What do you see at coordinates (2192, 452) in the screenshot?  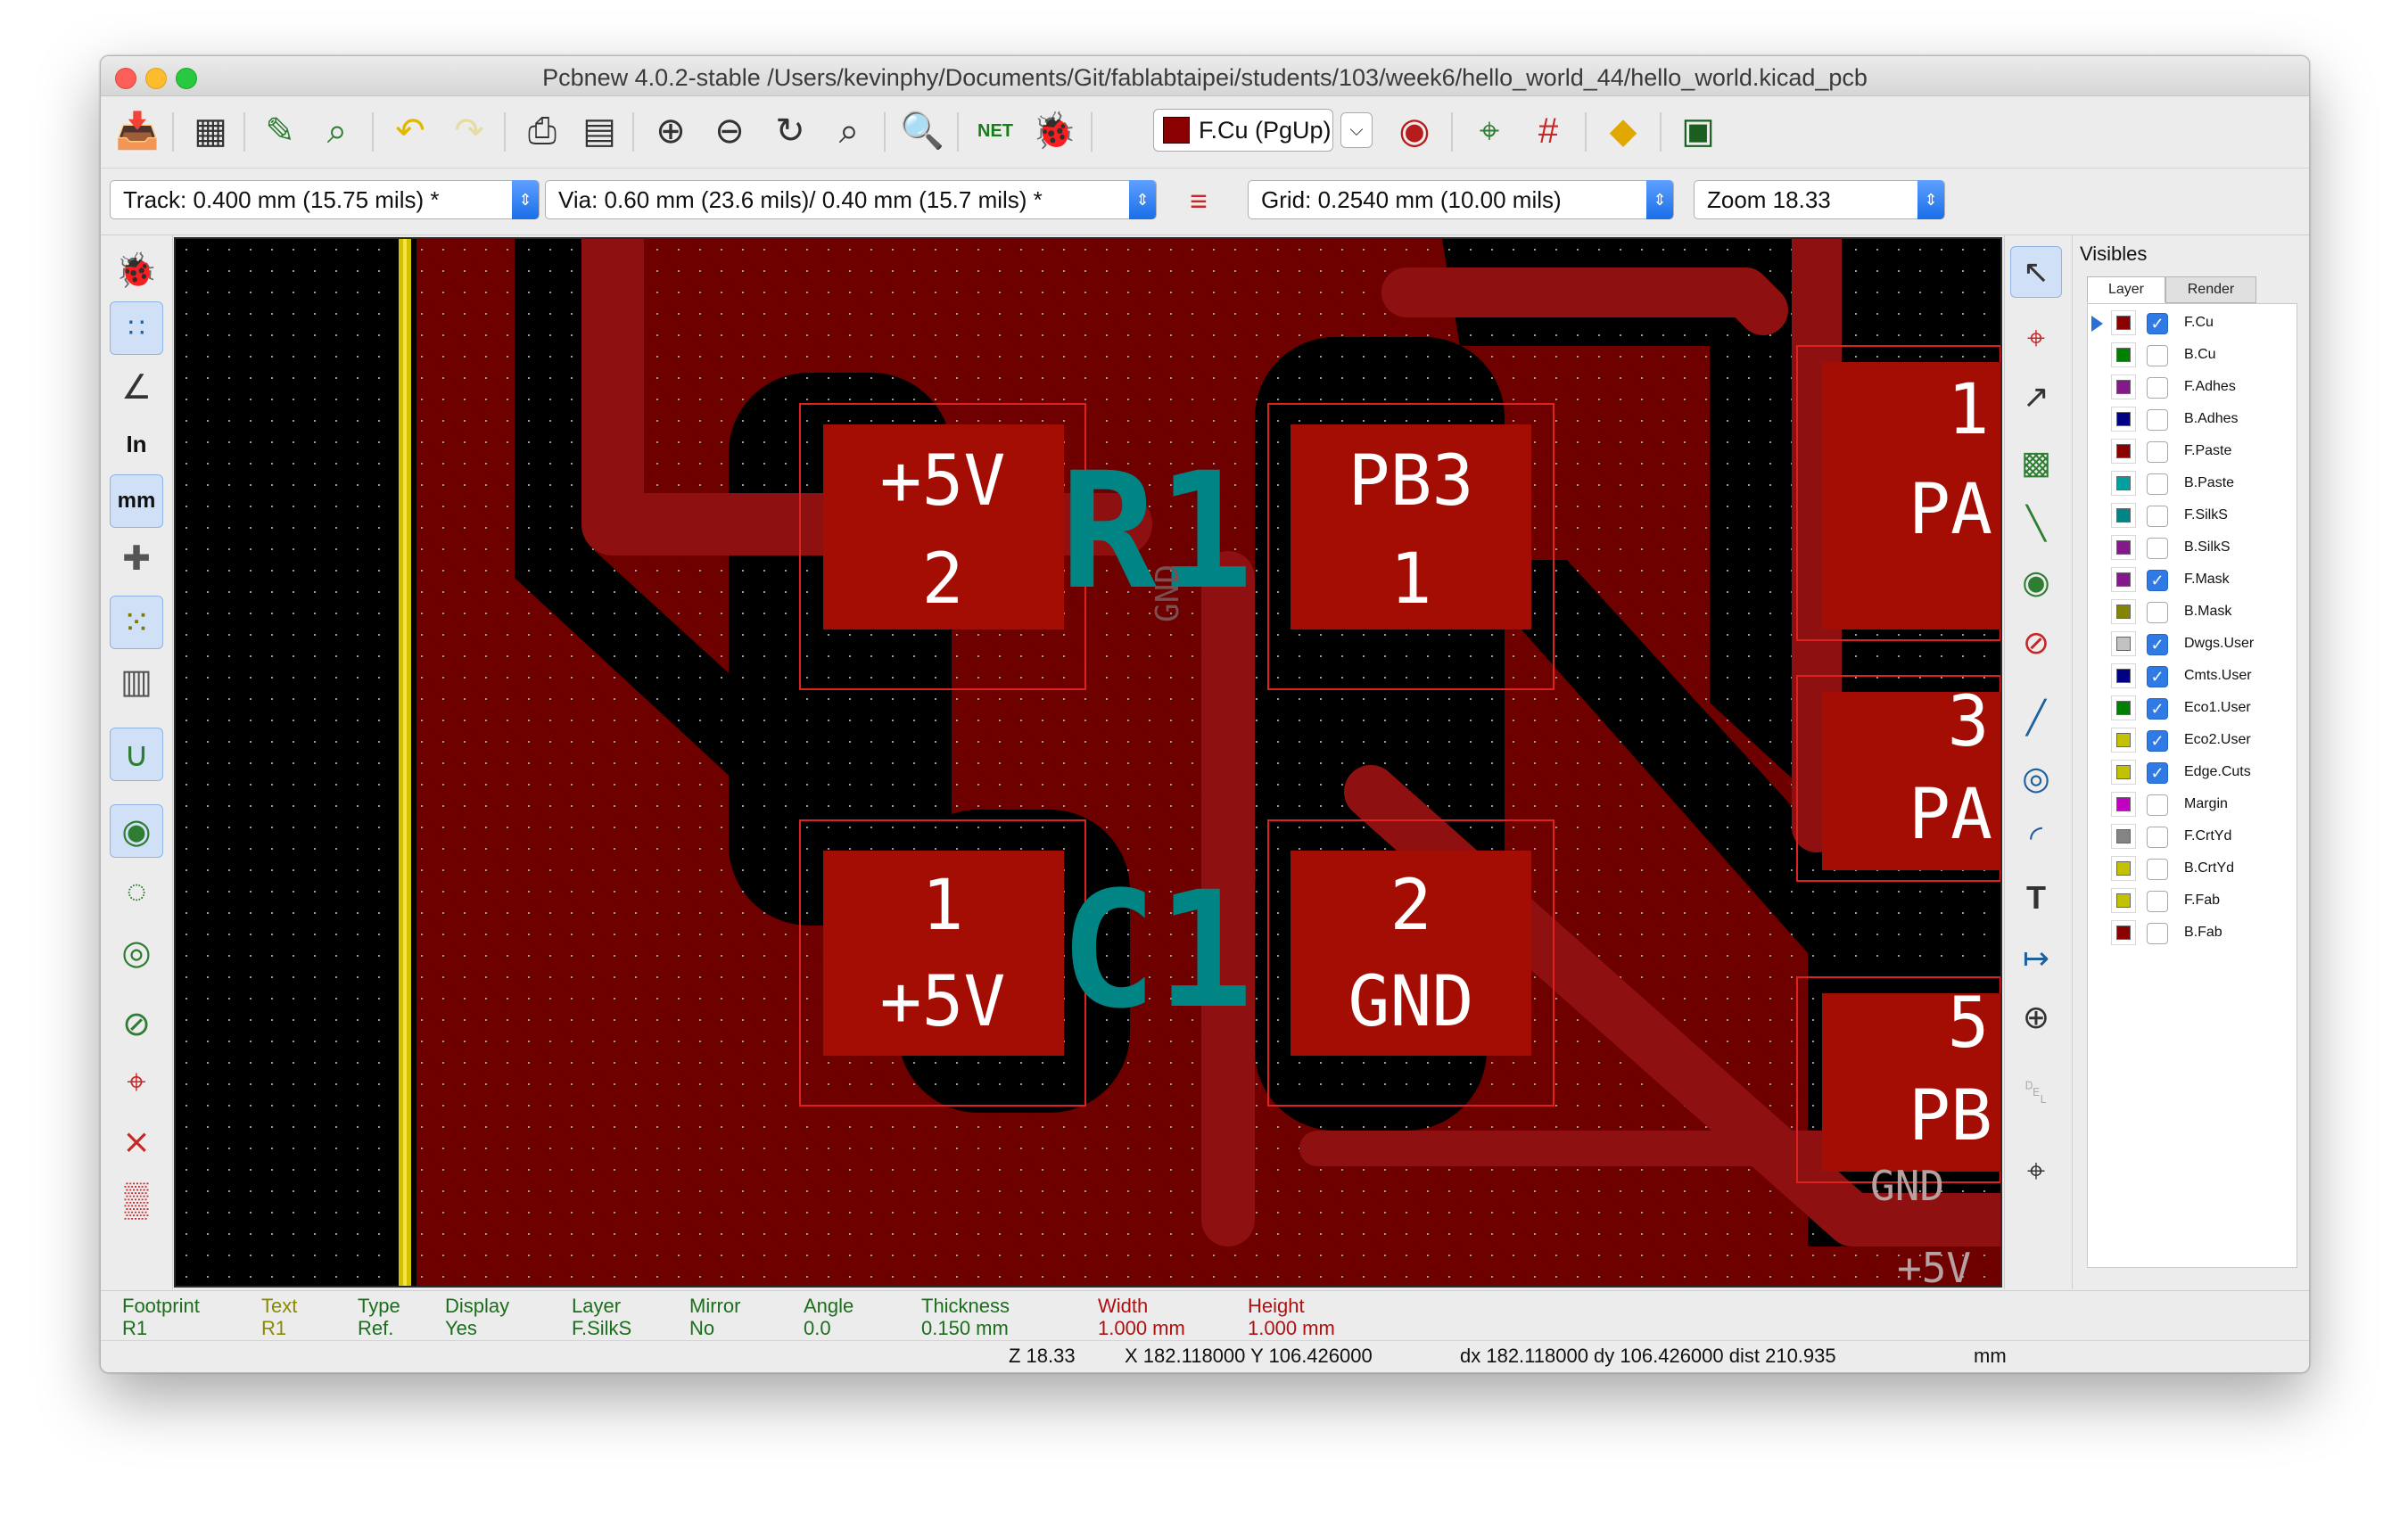 I see `layer-row: F.Paste` at bounding box center [2192, 452].